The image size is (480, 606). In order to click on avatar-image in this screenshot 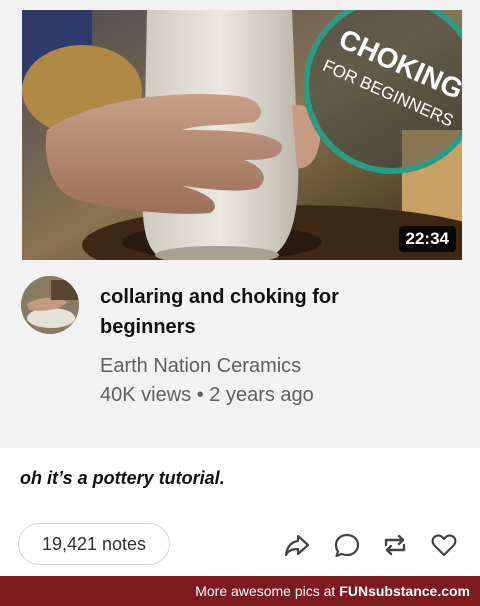, I will do `click(50, 305)`.